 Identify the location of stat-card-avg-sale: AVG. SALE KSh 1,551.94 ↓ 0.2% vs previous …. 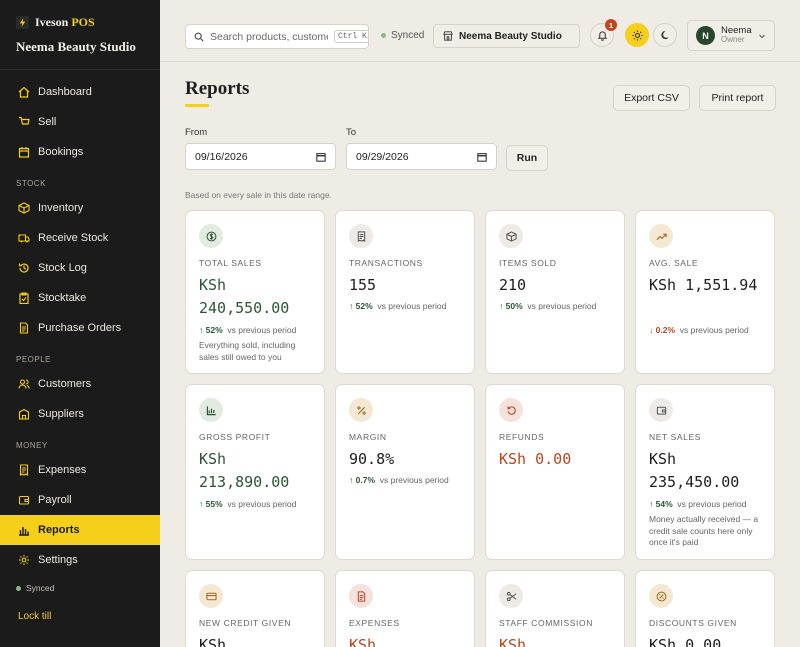
(705, 292).